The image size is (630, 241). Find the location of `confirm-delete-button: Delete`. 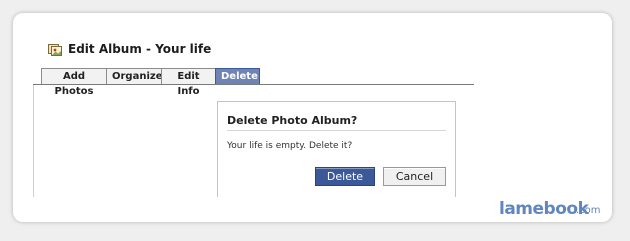

confirm-delete-button: Delete is located at coordinates (345, 176).